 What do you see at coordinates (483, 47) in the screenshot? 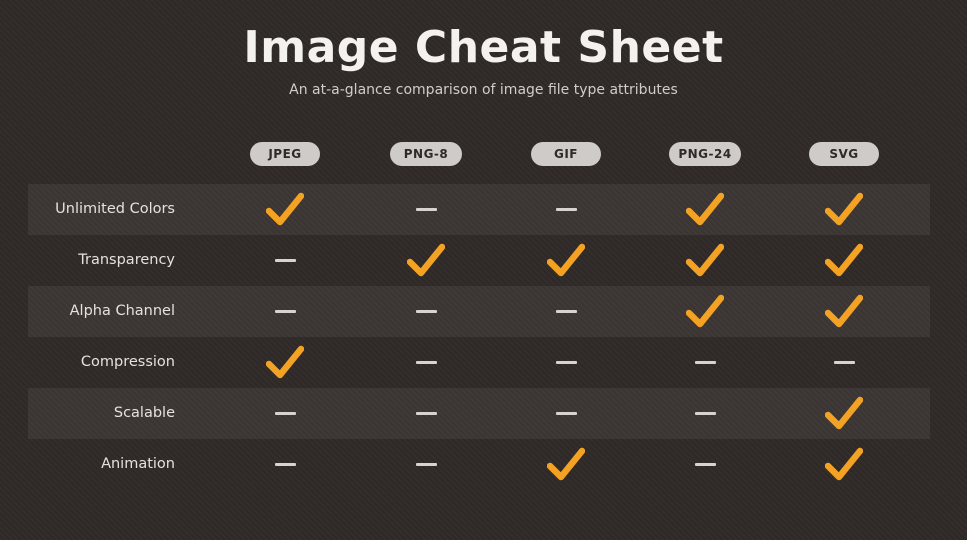
I see `page-title: Image Cheat Sheet` at bounding box center [483, 47].